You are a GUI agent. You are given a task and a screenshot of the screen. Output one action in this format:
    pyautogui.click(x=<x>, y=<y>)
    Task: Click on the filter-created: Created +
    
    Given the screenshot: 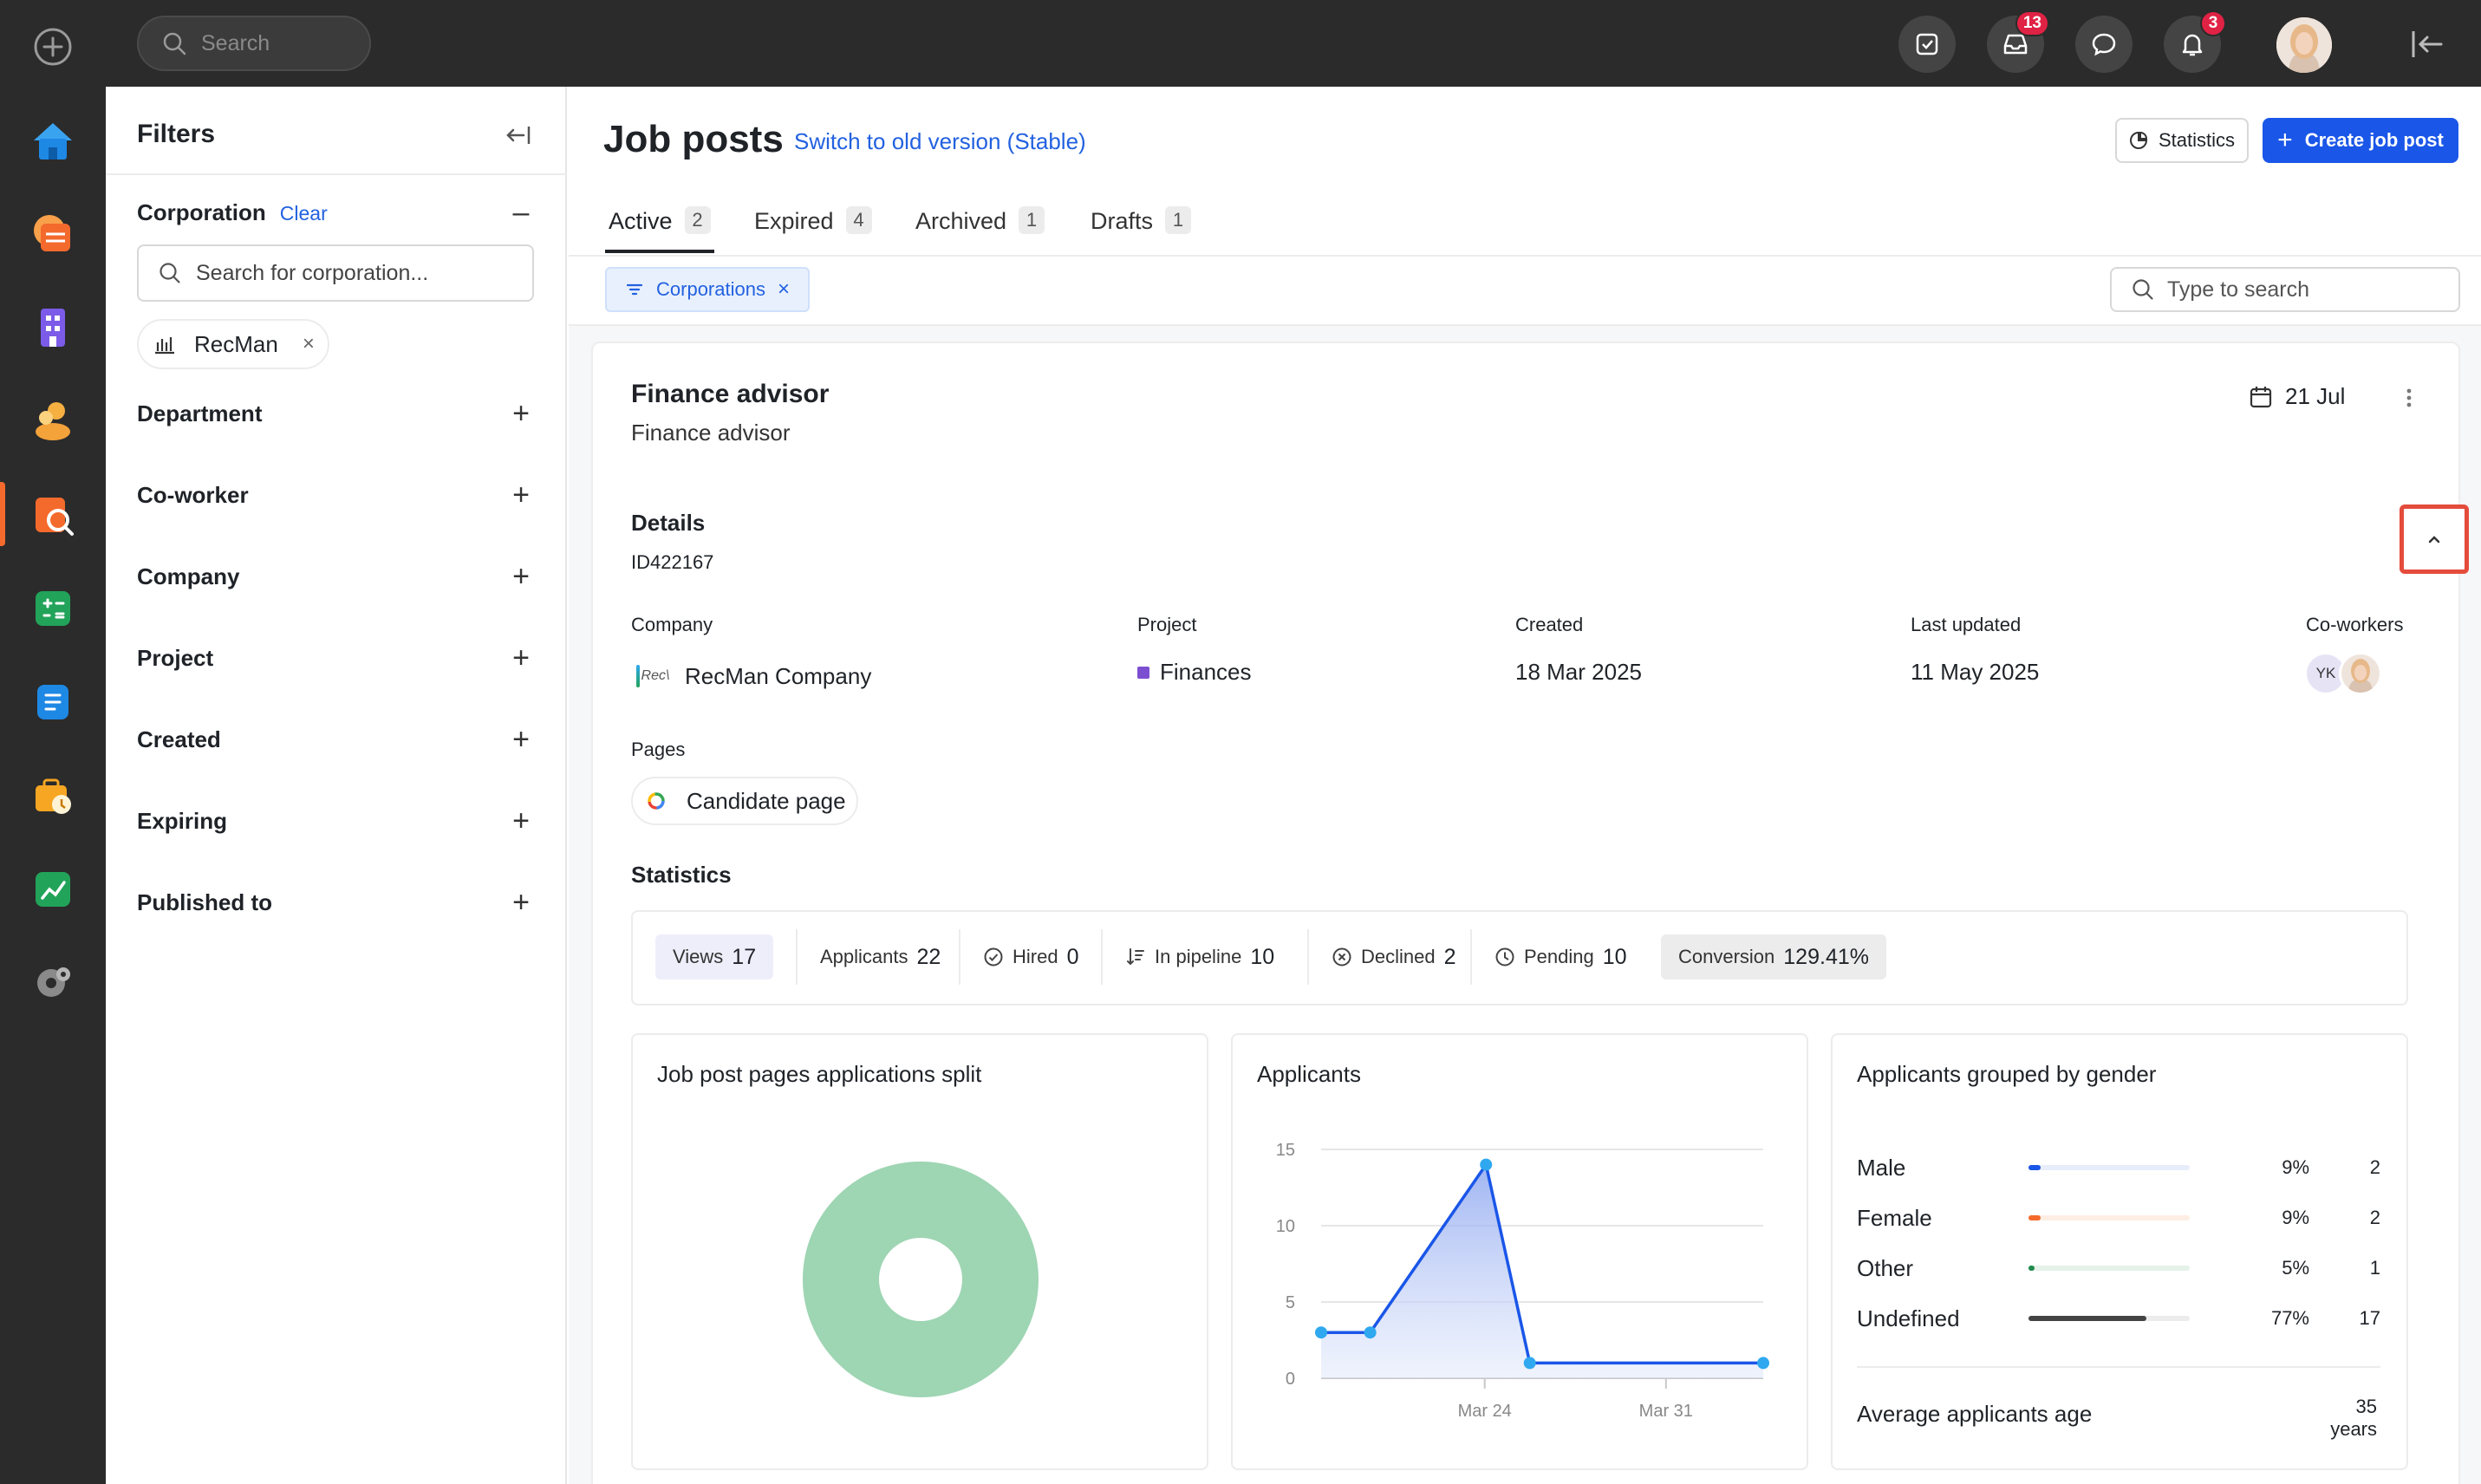 What is the action you would take?
    pyautogui.click(x=336, y=740)
    